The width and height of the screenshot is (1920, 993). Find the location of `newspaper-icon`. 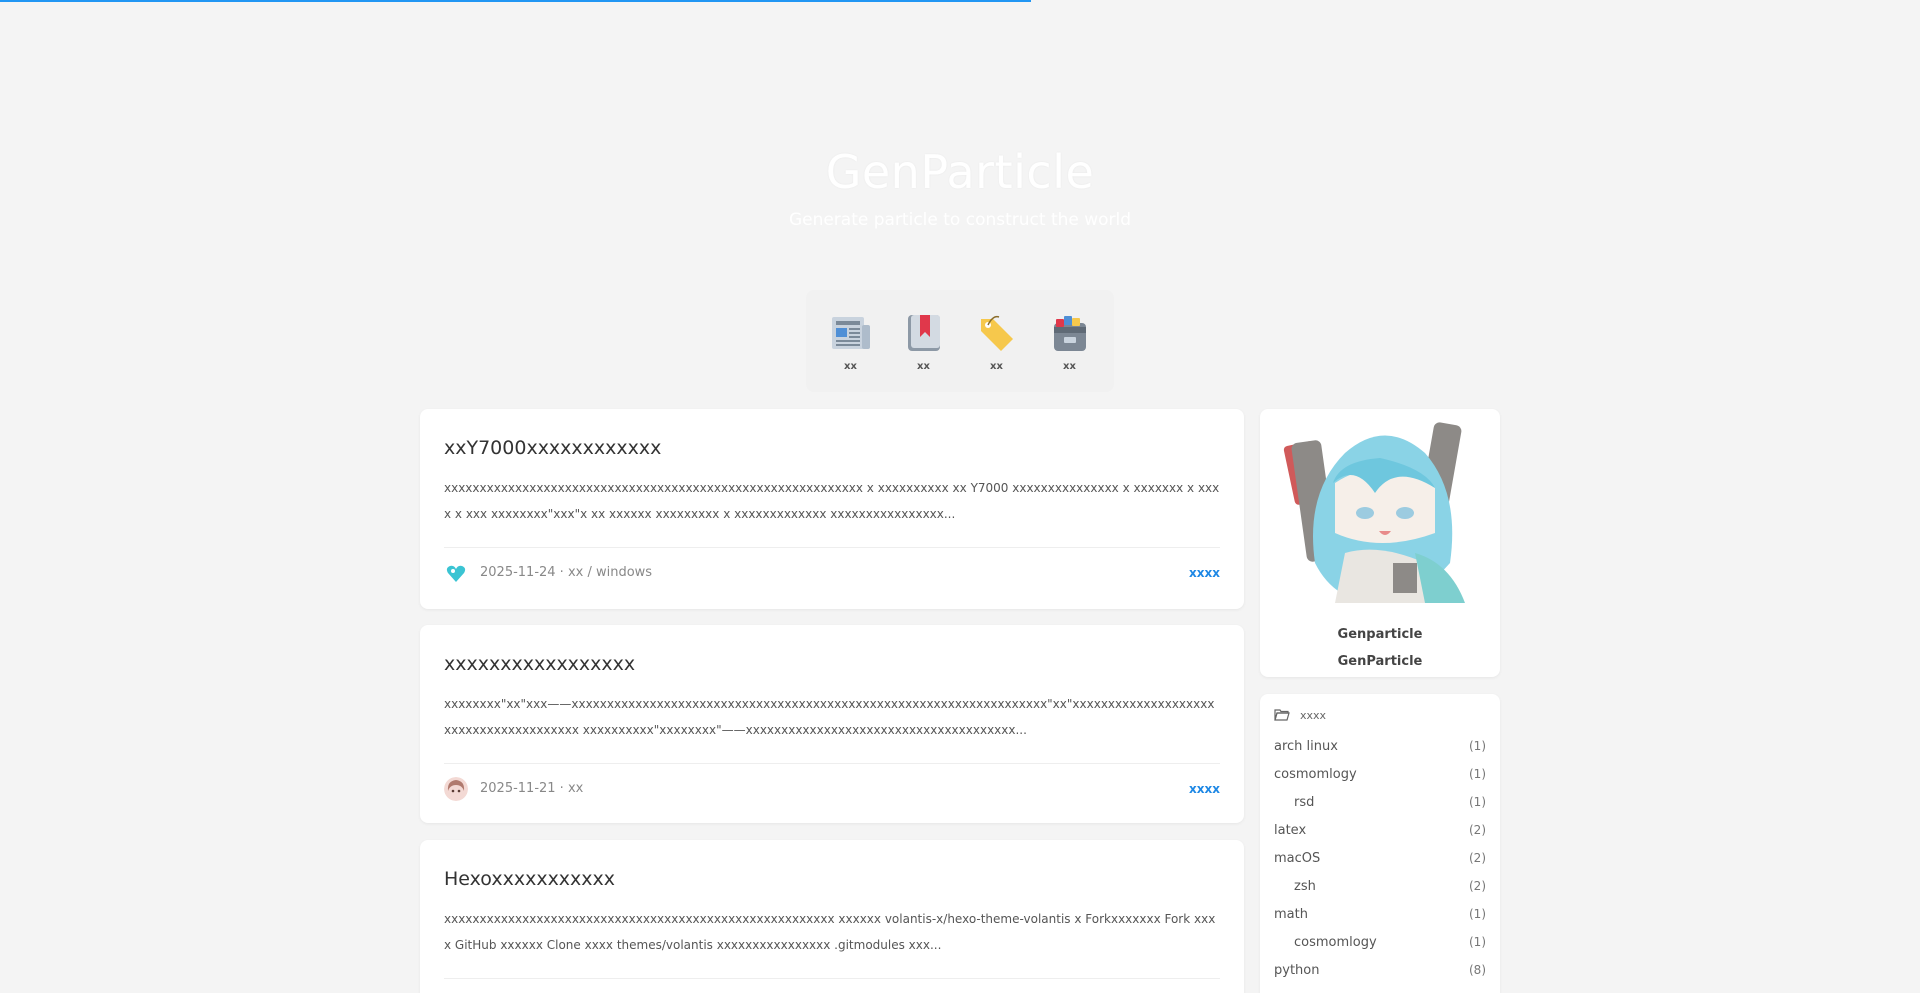

newspaper-icon is located at coordinates (850, 332).